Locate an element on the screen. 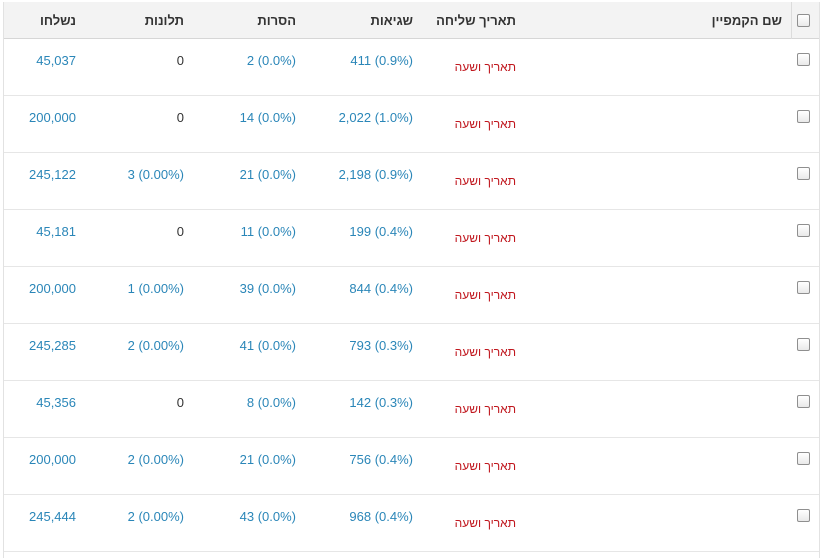 This screenshot has width=824, height=558. table-row: 45,037 0 2 (0.0%) 411 (0.9%) תאריך ושעה is located at coordinates (411, 67).